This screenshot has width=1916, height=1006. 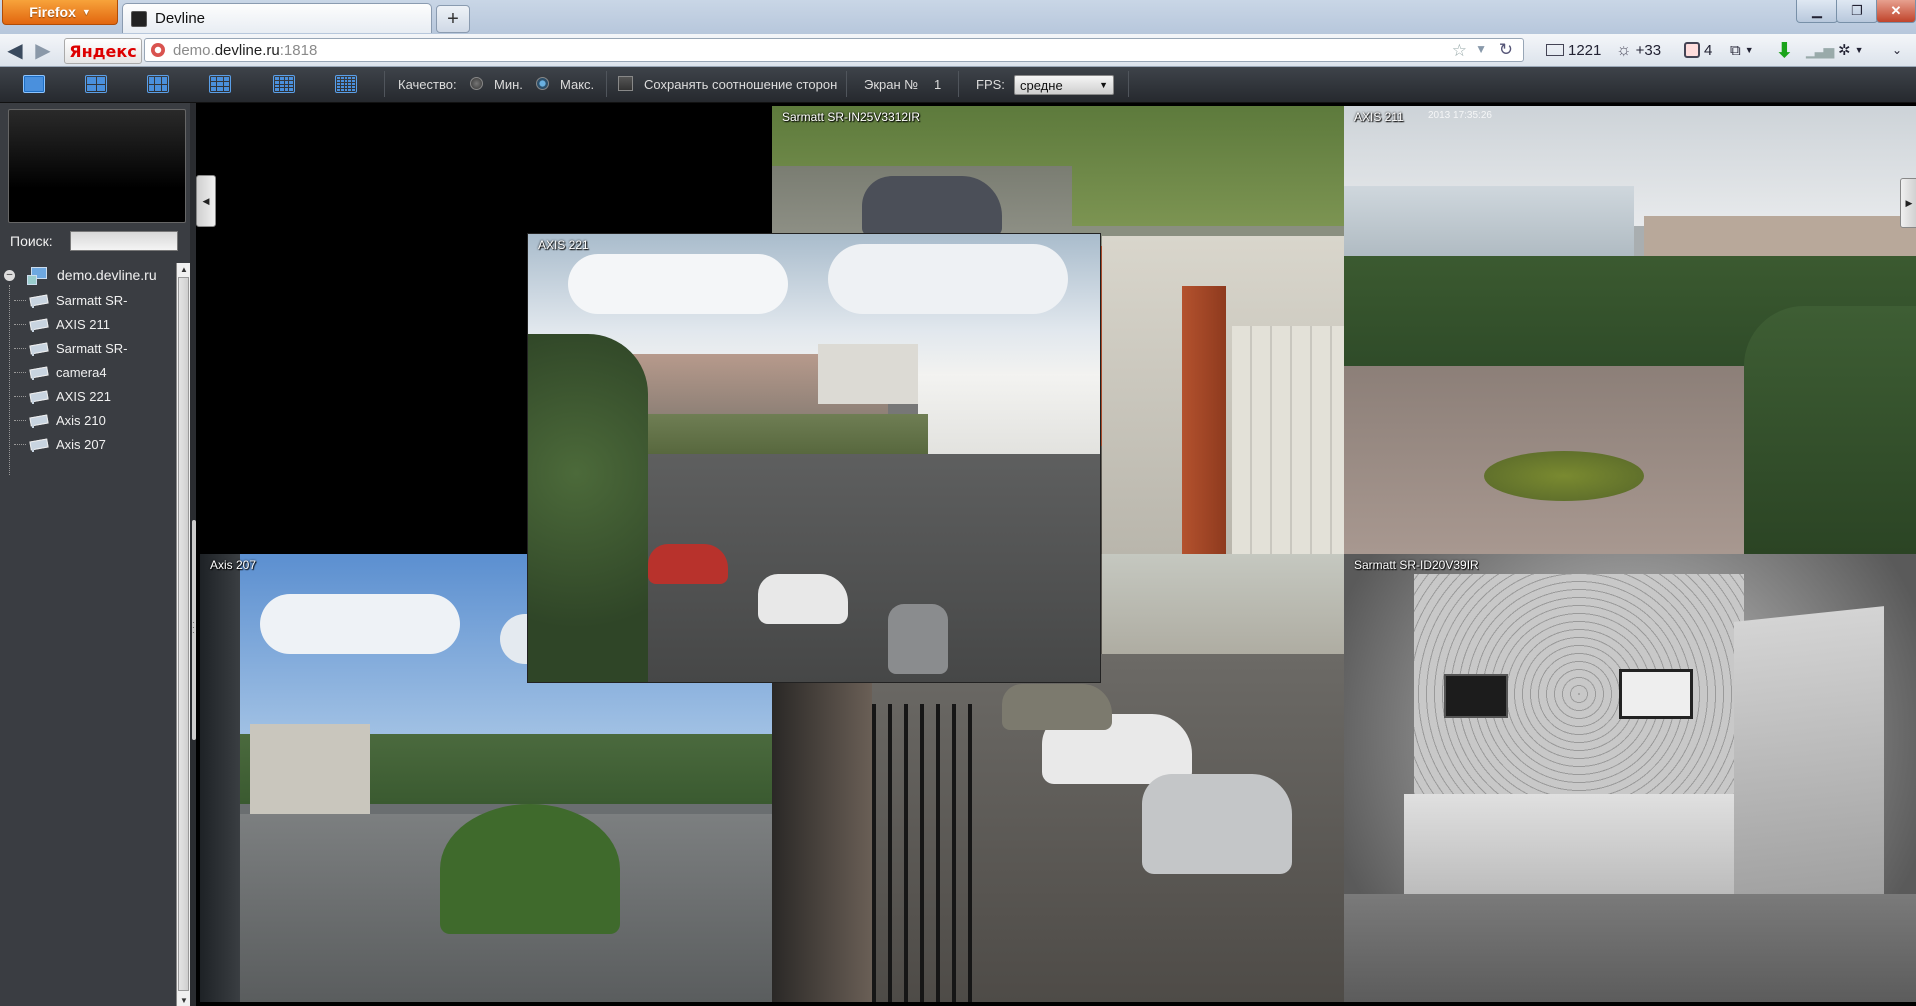 What do you see at coordinates (476, 83) in the screenshot?
I see `quality-min-radio` at bounding box center [476, 83].